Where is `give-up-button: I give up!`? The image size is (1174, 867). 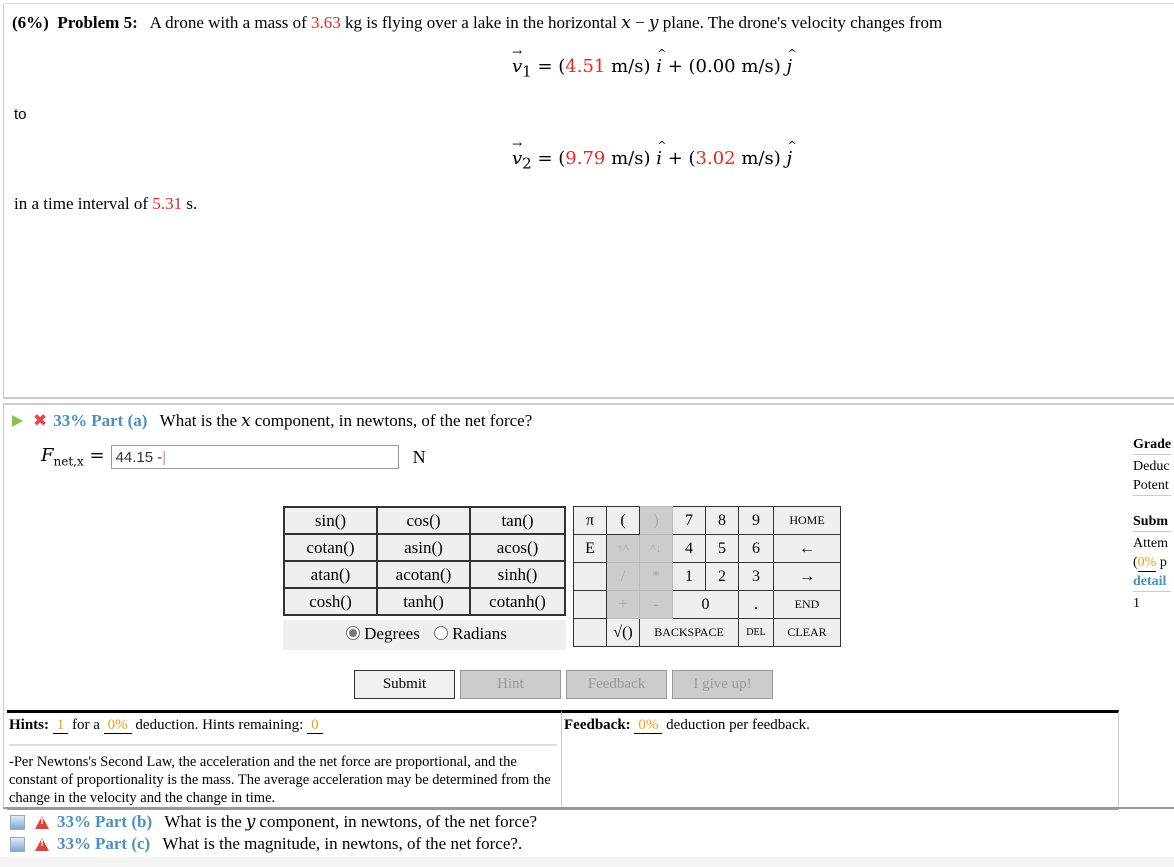
give-up-button: I give up! is located at coordinates (722, 684).